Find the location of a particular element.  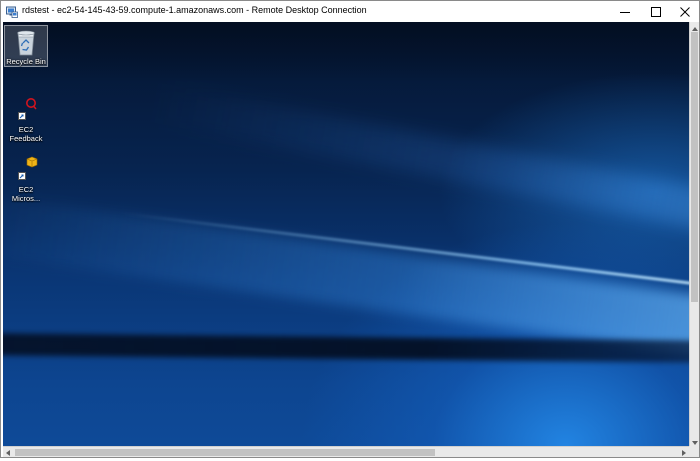

maximize-icon is located at coordinates (656, 11).